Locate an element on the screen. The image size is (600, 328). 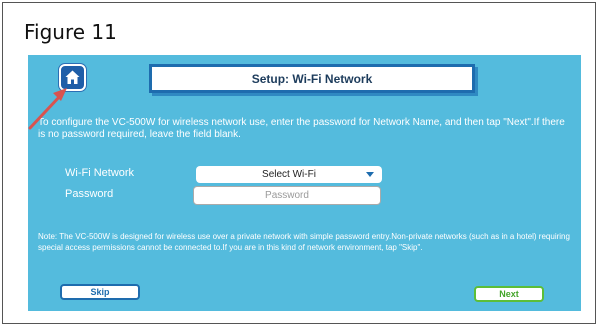
chevron-down-icon is located at coordinates (370, 174).